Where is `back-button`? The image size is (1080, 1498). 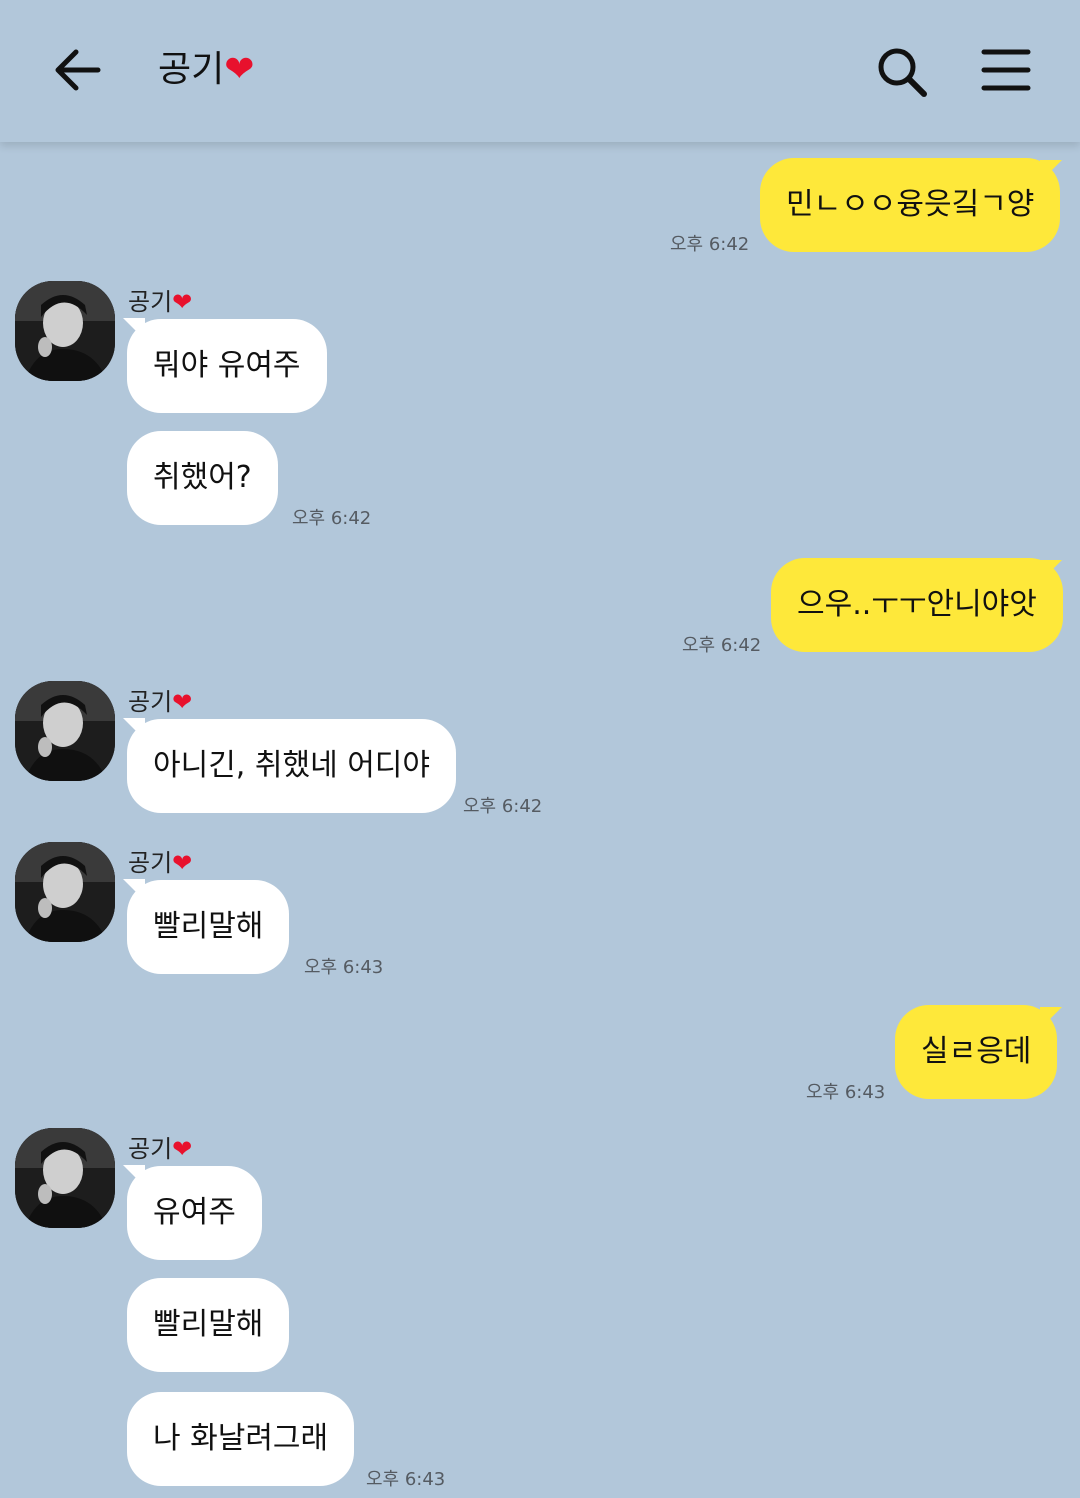 back-button is located at coordinates (78, 70).